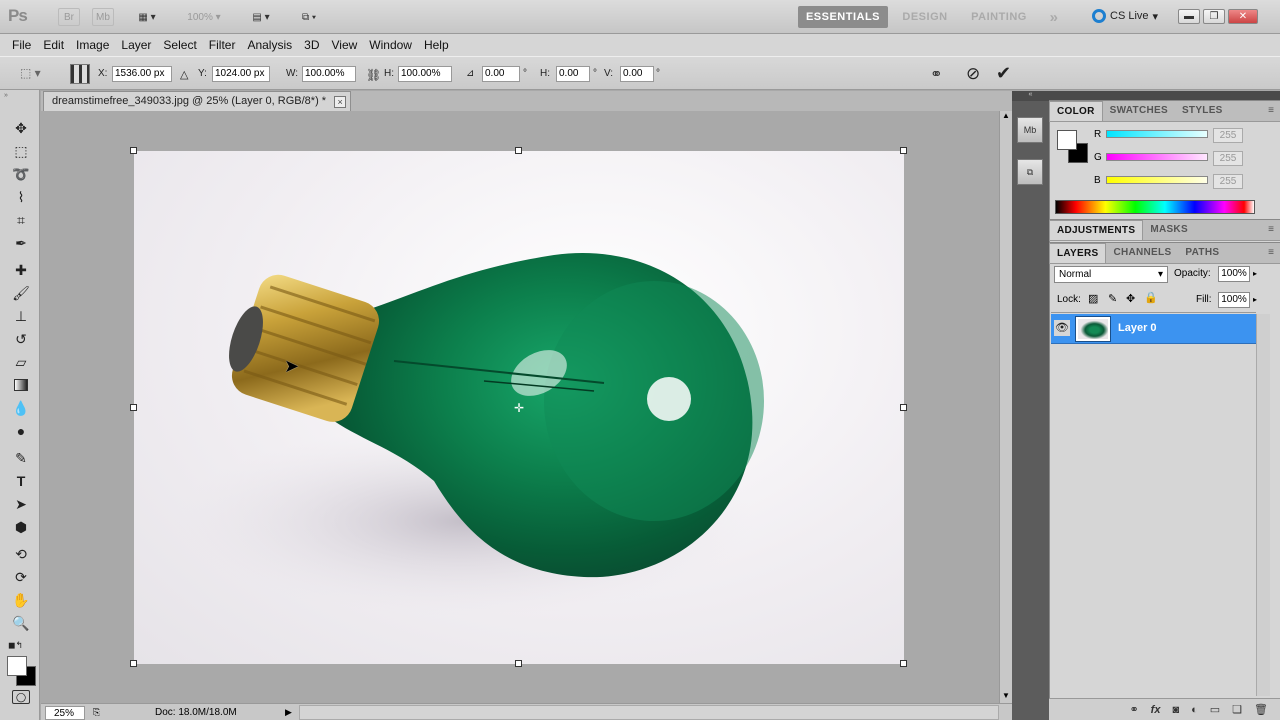  What do you see at coordinates (329, 74) in the screenshot?
I see `width-scale-input: 100.00%` at bounding box center [329, 74].